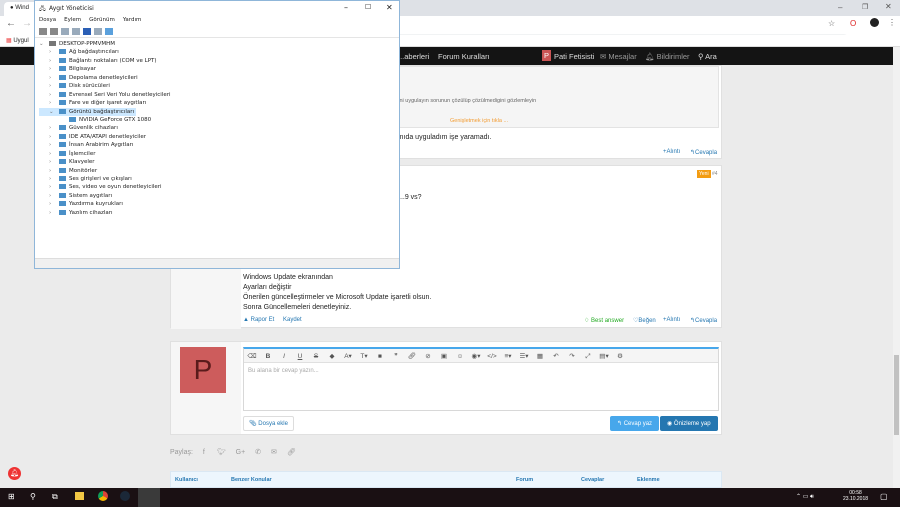  What do you see at coordinates (76, 31) in the screenshot?
I see `show-hide-icon` at bounding box center [76, 31].